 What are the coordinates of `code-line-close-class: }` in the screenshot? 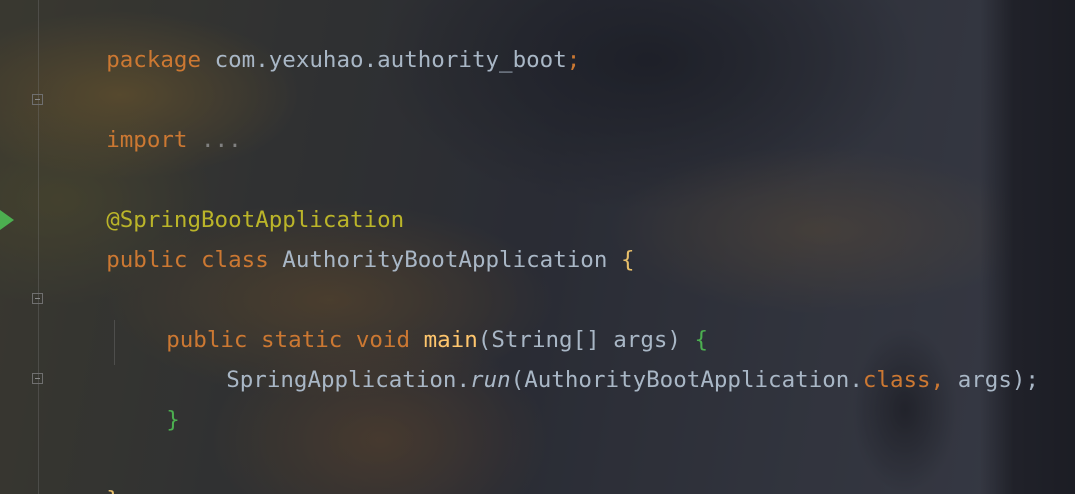 It's located at (86, 467).